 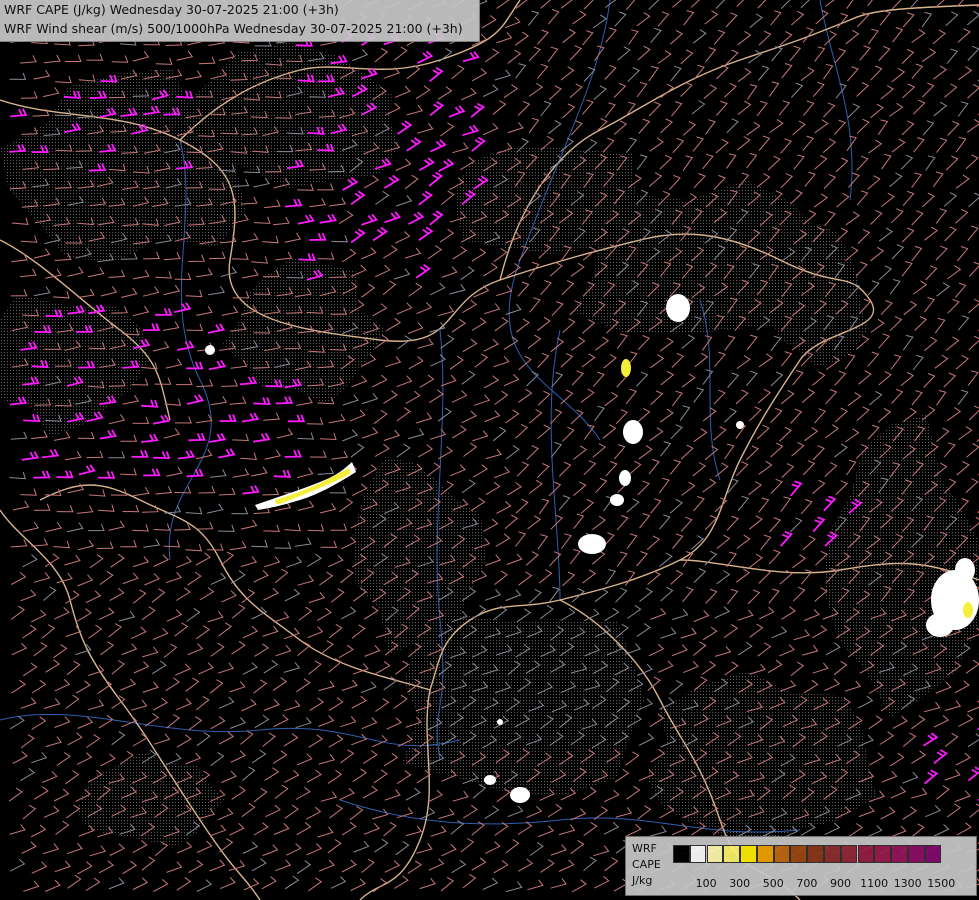 I want to click on legend-label-wrf: WRF, so click(x=644, y=848).